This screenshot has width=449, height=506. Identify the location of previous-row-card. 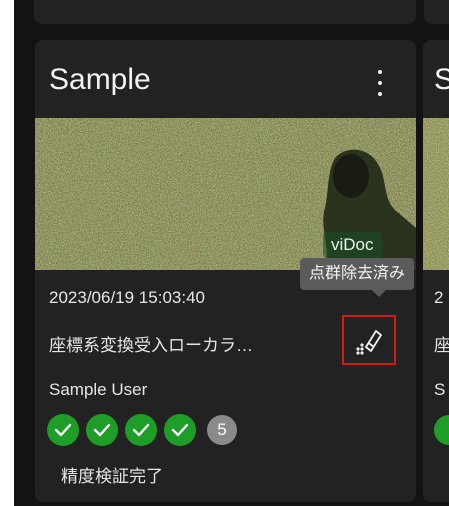
(225, 12).